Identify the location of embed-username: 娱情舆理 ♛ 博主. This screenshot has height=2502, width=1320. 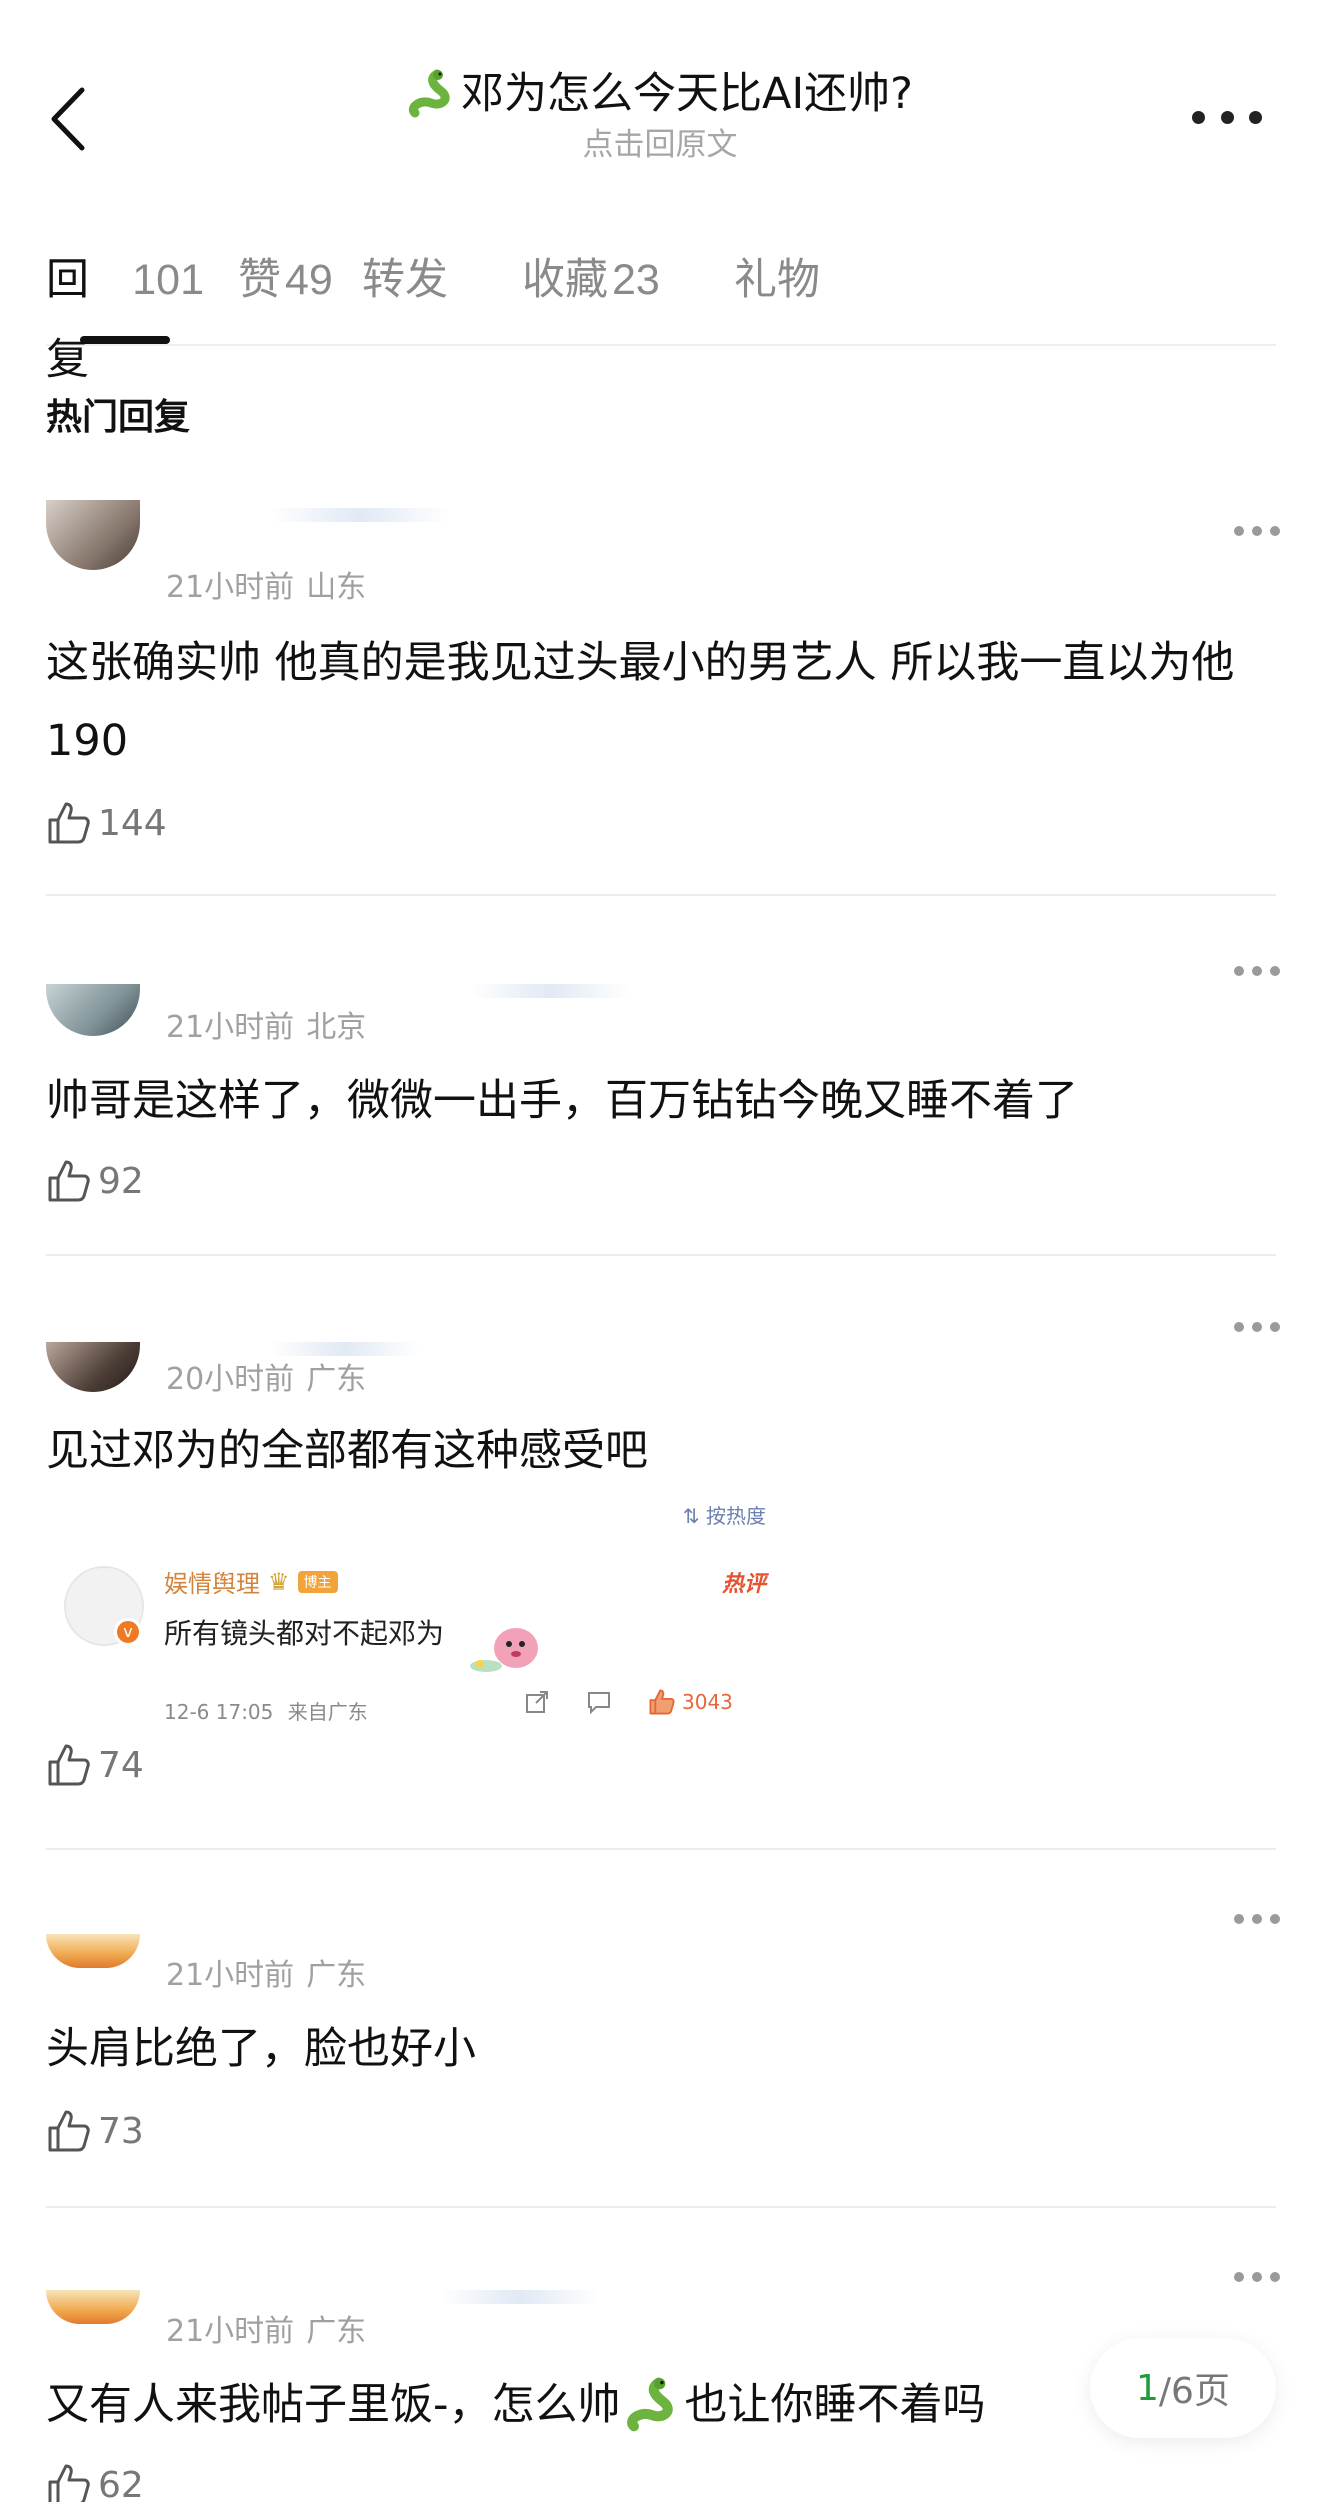
(251, 1581).